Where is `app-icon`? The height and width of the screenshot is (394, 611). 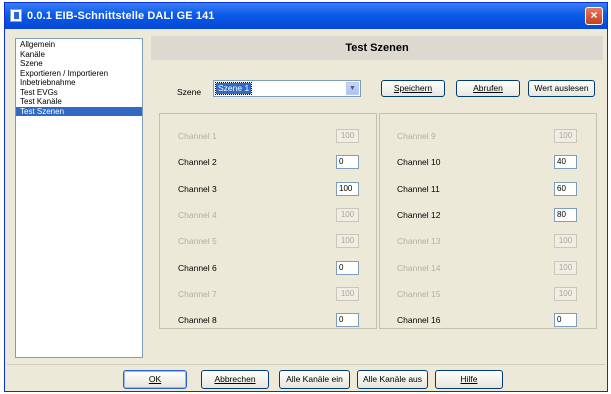 app-icon is located at coordinates (16, 15).